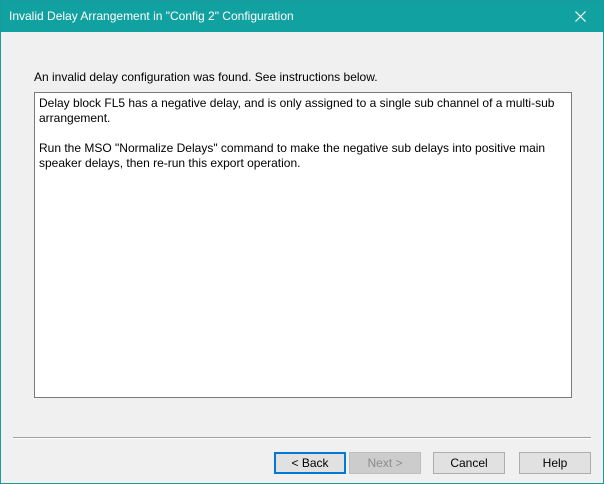 The width and height of the screenshot is (604, 484). I want to click on close-button, so click(580, 16).